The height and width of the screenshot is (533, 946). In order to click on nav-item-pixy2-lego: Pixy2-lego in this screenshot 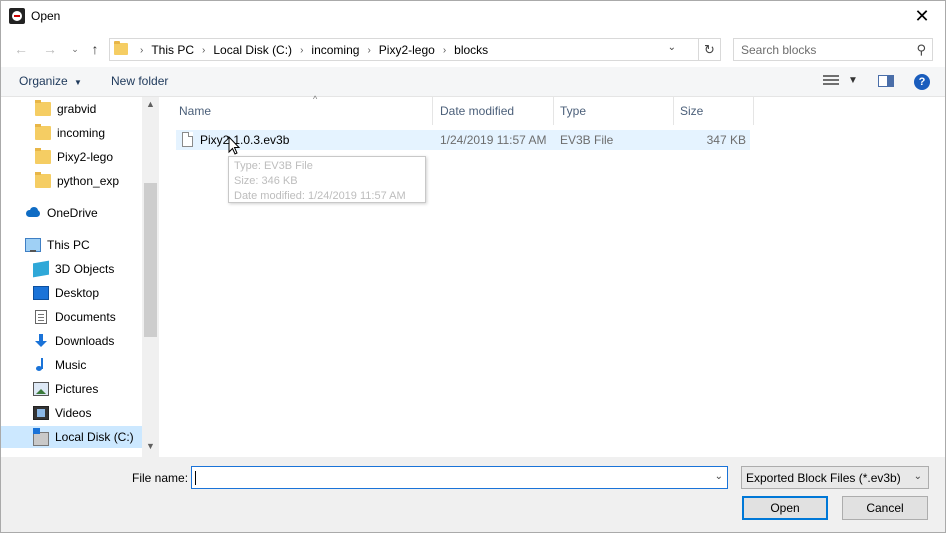, I will do `click(71, 157)`.